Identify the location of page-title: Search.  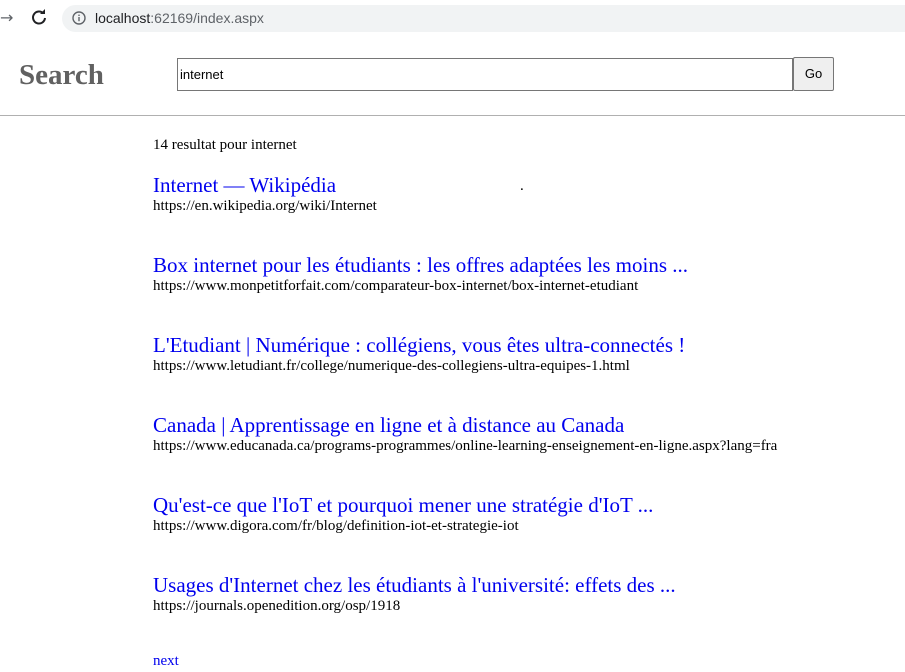
(61, 75).